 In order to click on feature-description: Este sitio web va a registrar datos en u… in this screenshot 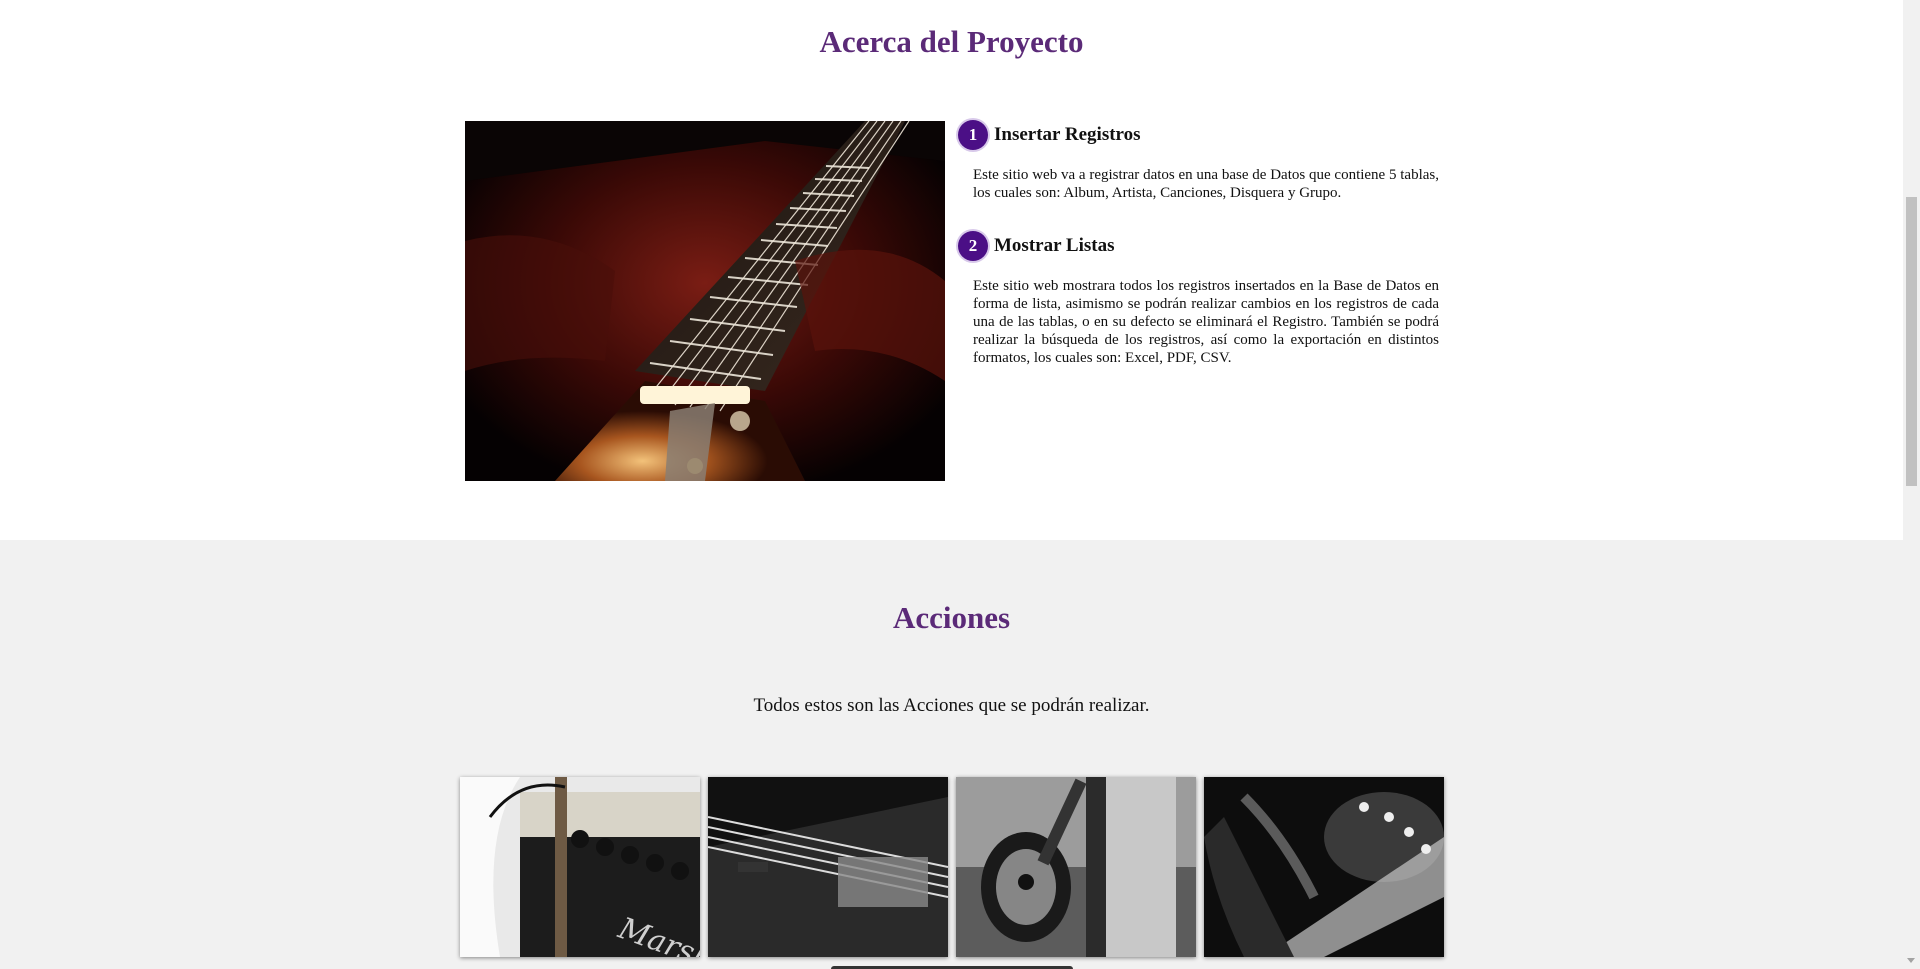, I will do `click(1206, 184)`.